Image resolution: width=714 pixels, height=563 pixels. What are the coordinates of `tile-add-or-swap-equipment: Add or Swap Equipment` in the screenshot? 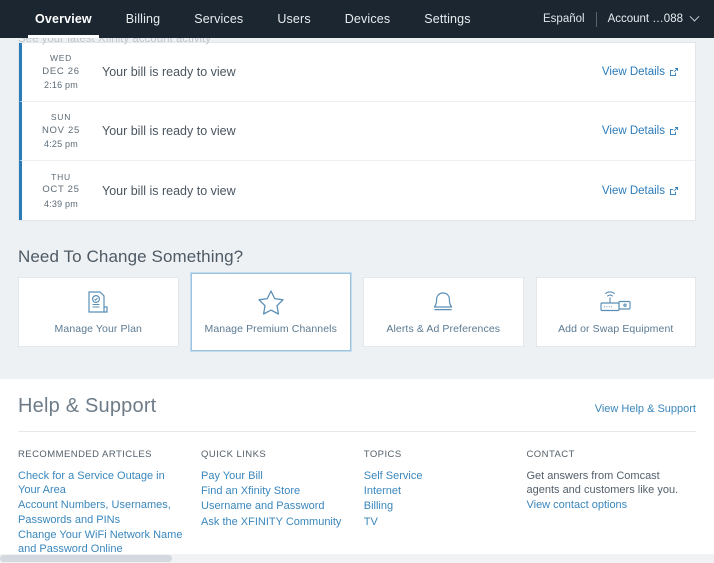 It's located at (615, 312).